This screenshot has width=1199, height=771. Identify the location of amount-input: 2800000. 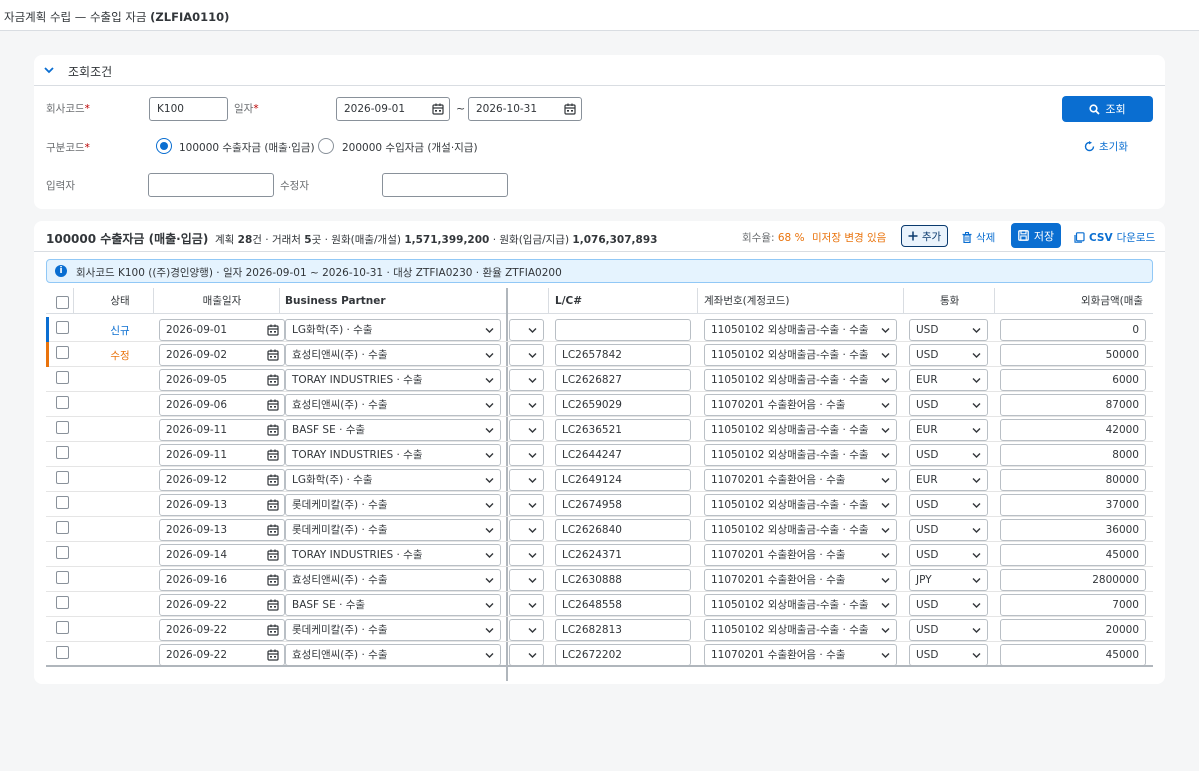
(1073, 580).